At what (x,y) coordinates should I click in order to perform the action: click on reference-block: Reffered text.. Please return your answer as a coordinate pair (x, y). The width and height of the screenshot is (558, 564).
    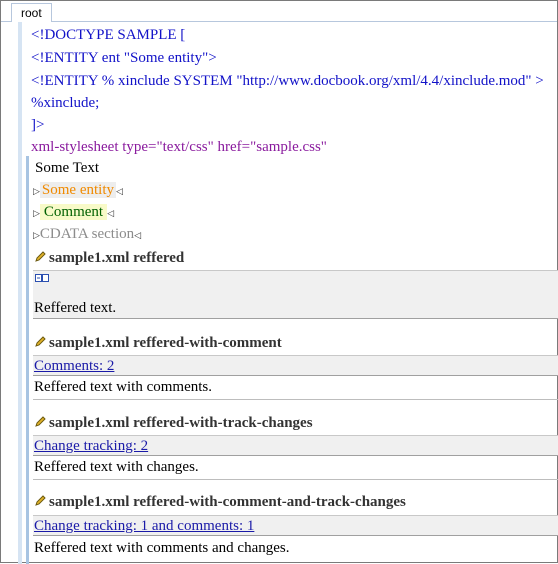
    Looking at the image, I should click on (295, 294).